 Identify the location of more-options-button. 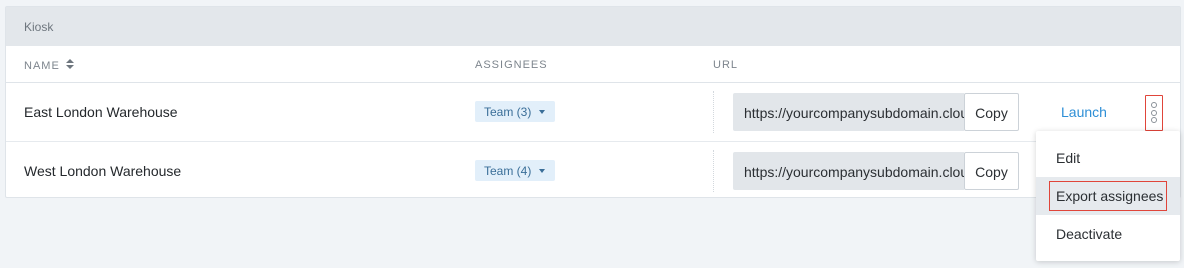
(1154, 113).